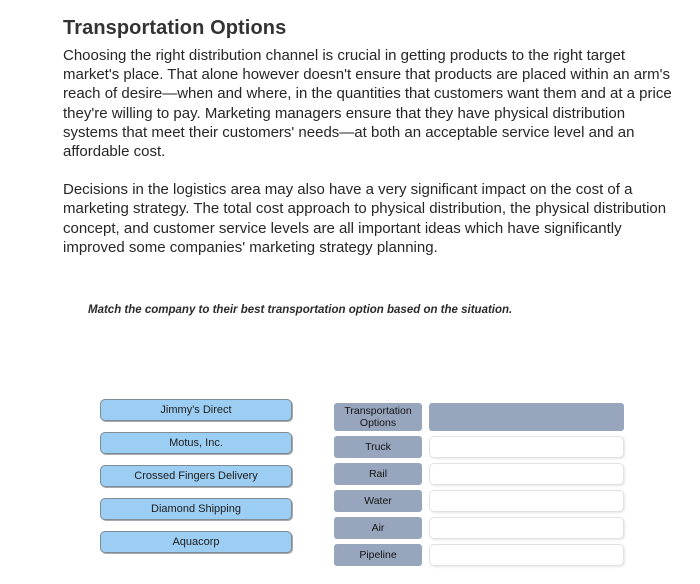  I want to click on drop-zone-rail, so click(526, 474).